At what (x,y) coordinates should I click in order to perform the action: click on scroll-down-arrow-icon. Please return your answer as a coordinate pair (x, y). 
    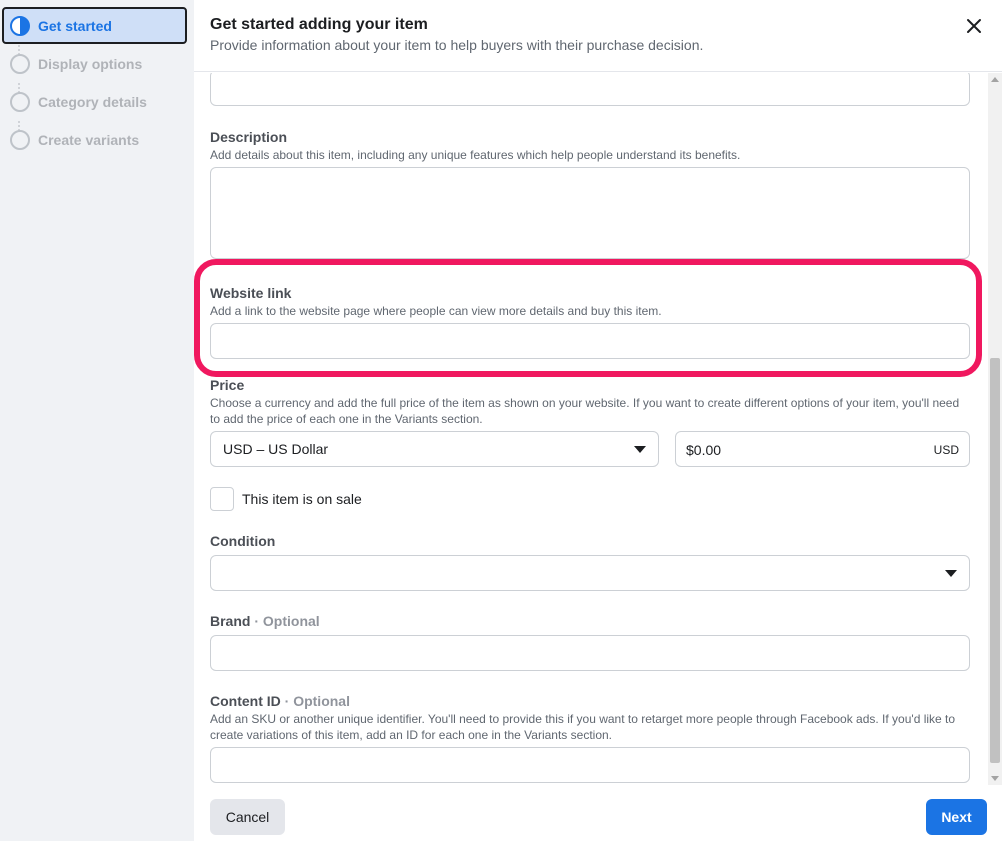
    Looking at the image, I should click on (995, 778).